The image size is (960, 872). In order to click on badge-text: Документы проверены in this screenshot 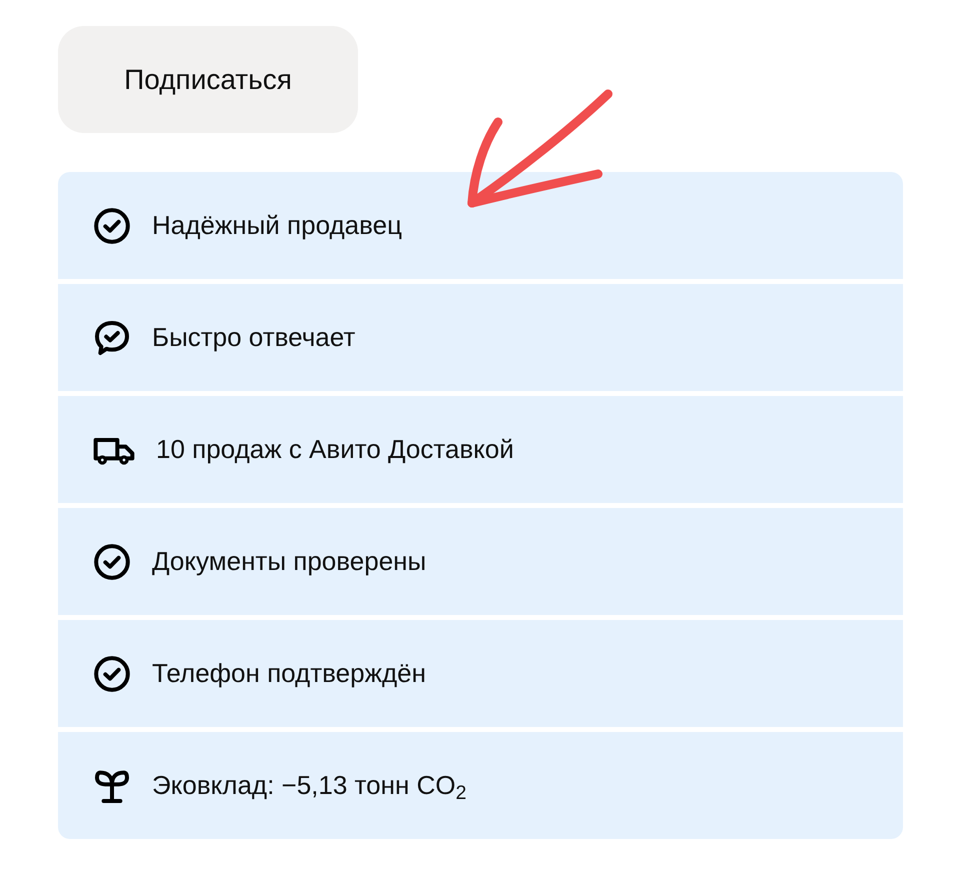, I will do `click(289, 561)`.